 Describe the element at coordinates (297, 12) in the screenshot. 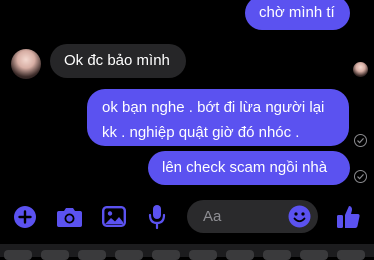

I see `message-text: chờ mình tí` at that location.